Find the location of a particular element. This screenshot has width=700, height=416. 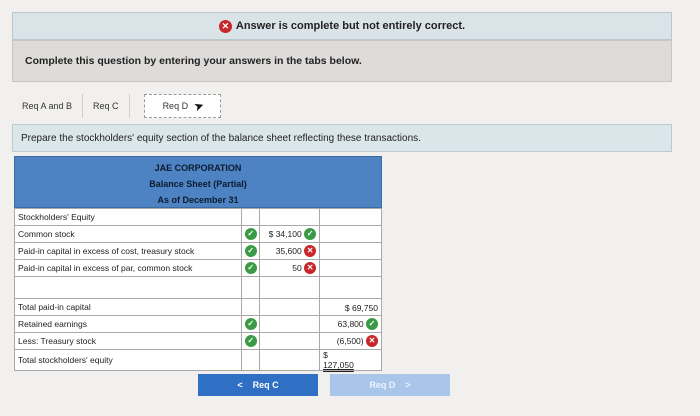

table-row: Common stock ✓ $ 34,100 ✓ is located at coordinates (197, 234).